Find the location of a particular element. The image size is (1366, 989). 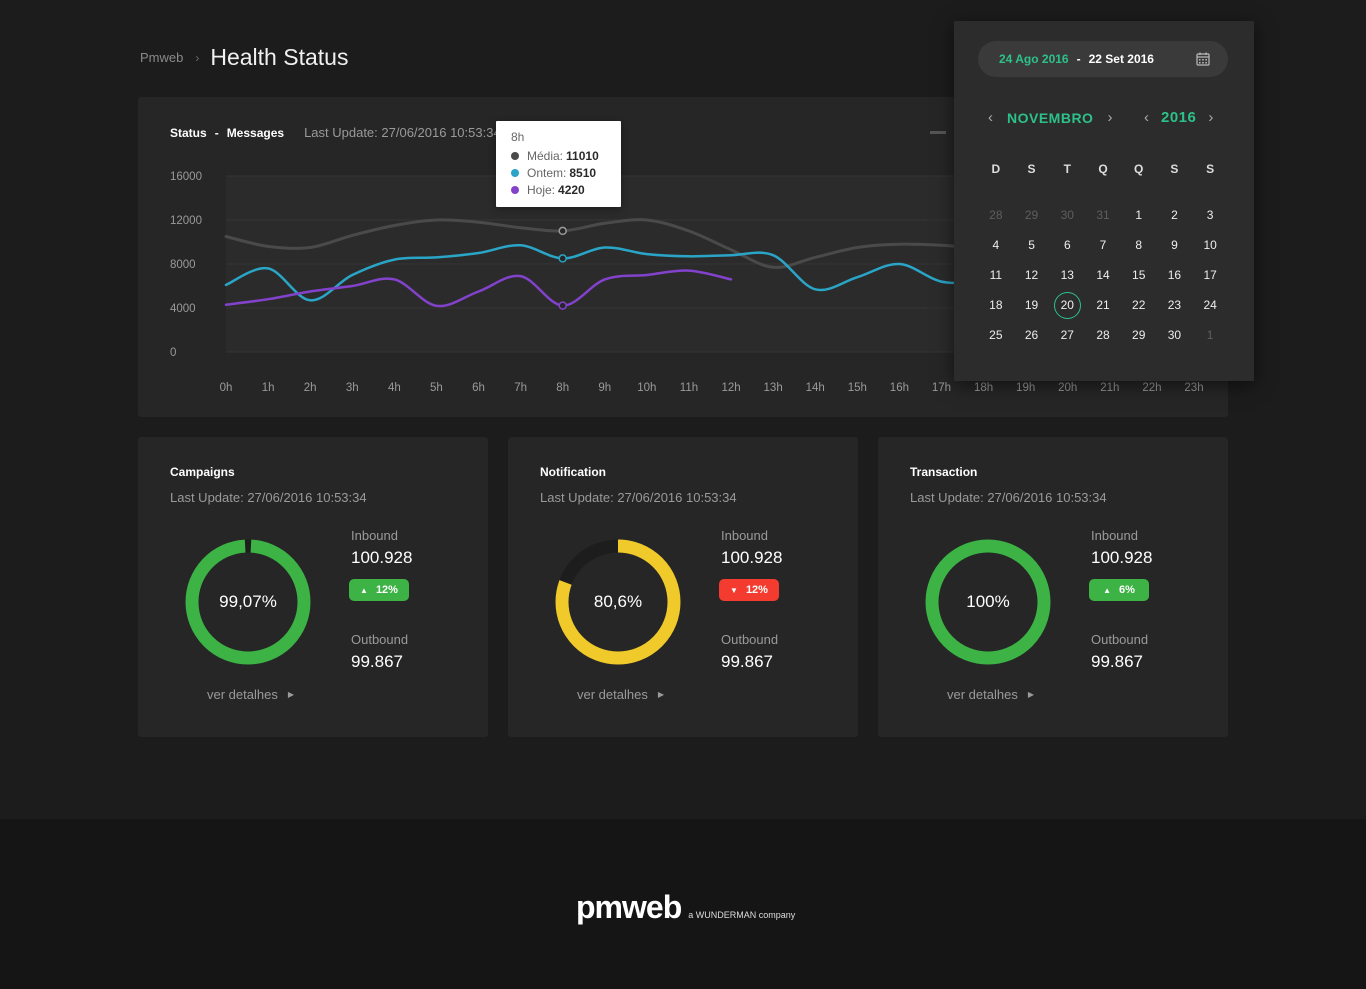

calendar-day: 17 is located at coordinates (1210, 275).